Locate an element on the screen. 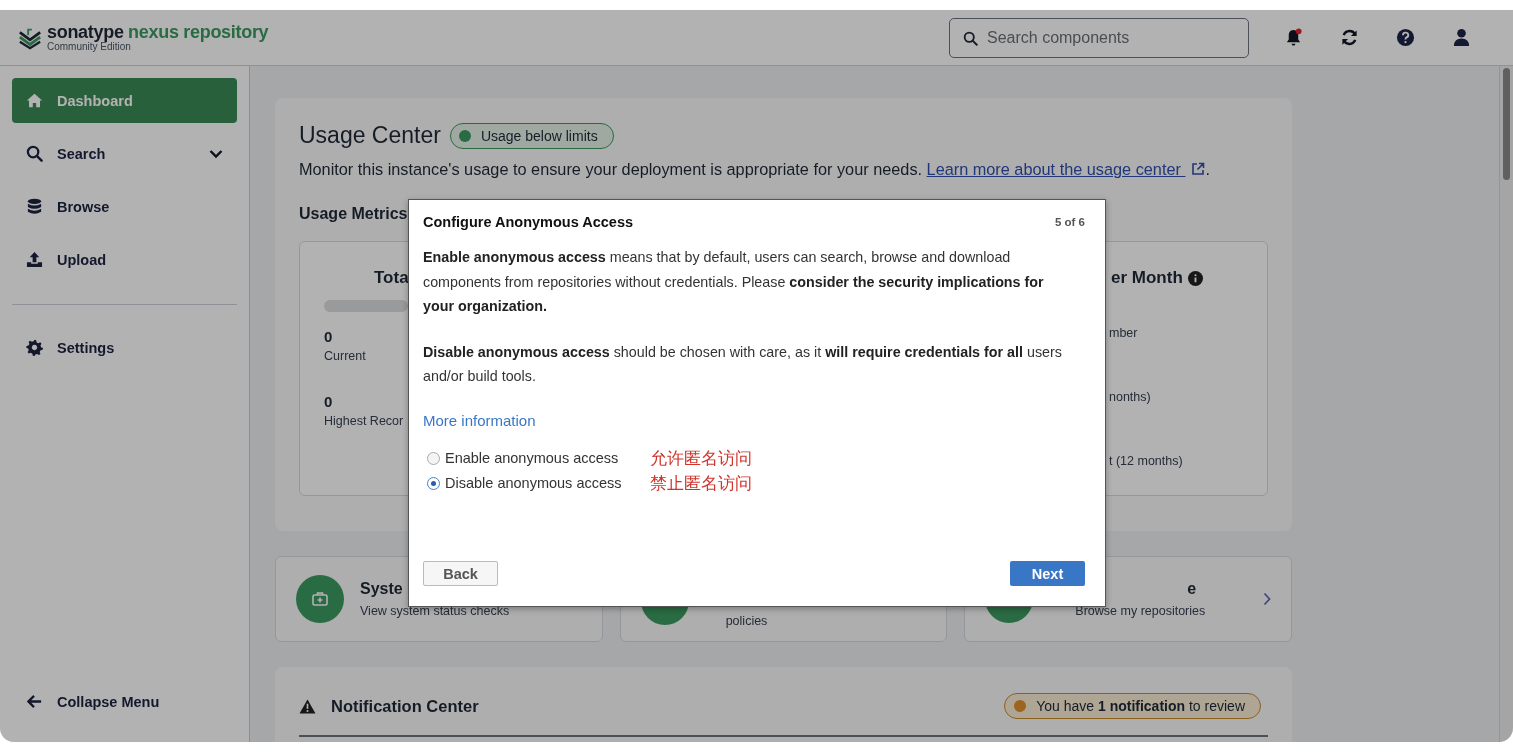  card-subtitle: policies is located at coordinates (747, 621).